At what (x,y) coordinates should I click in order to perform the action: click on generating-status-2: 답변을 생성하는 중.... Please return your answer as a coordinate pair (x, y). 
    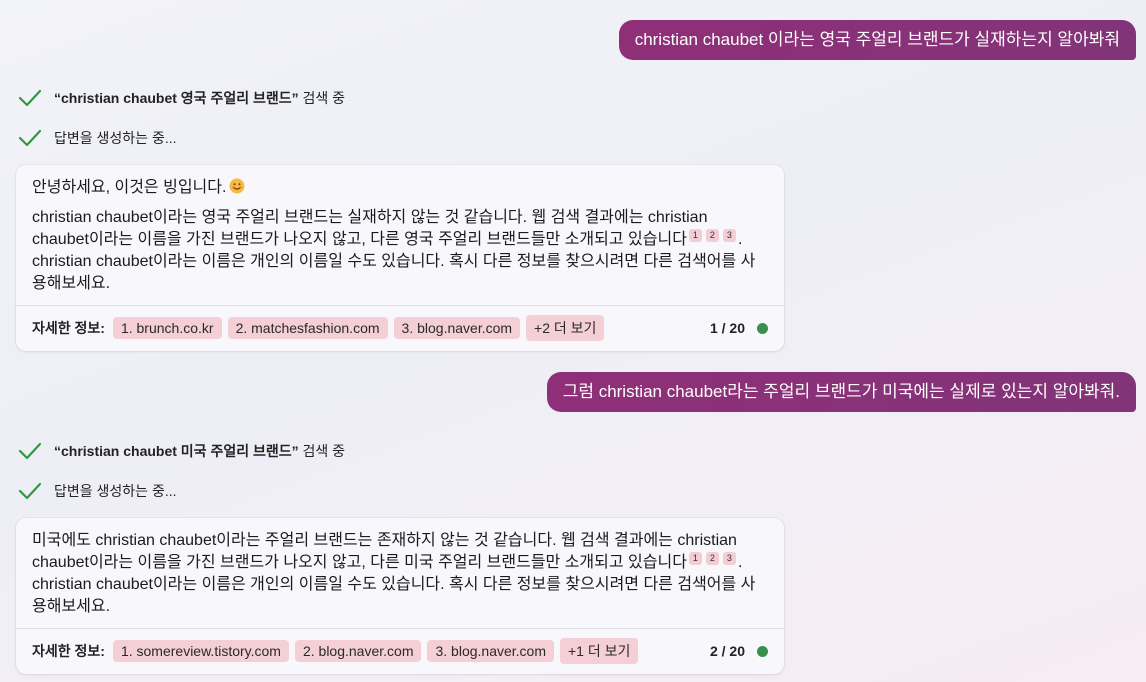
    Looking at the image, I should click on (97, 491).